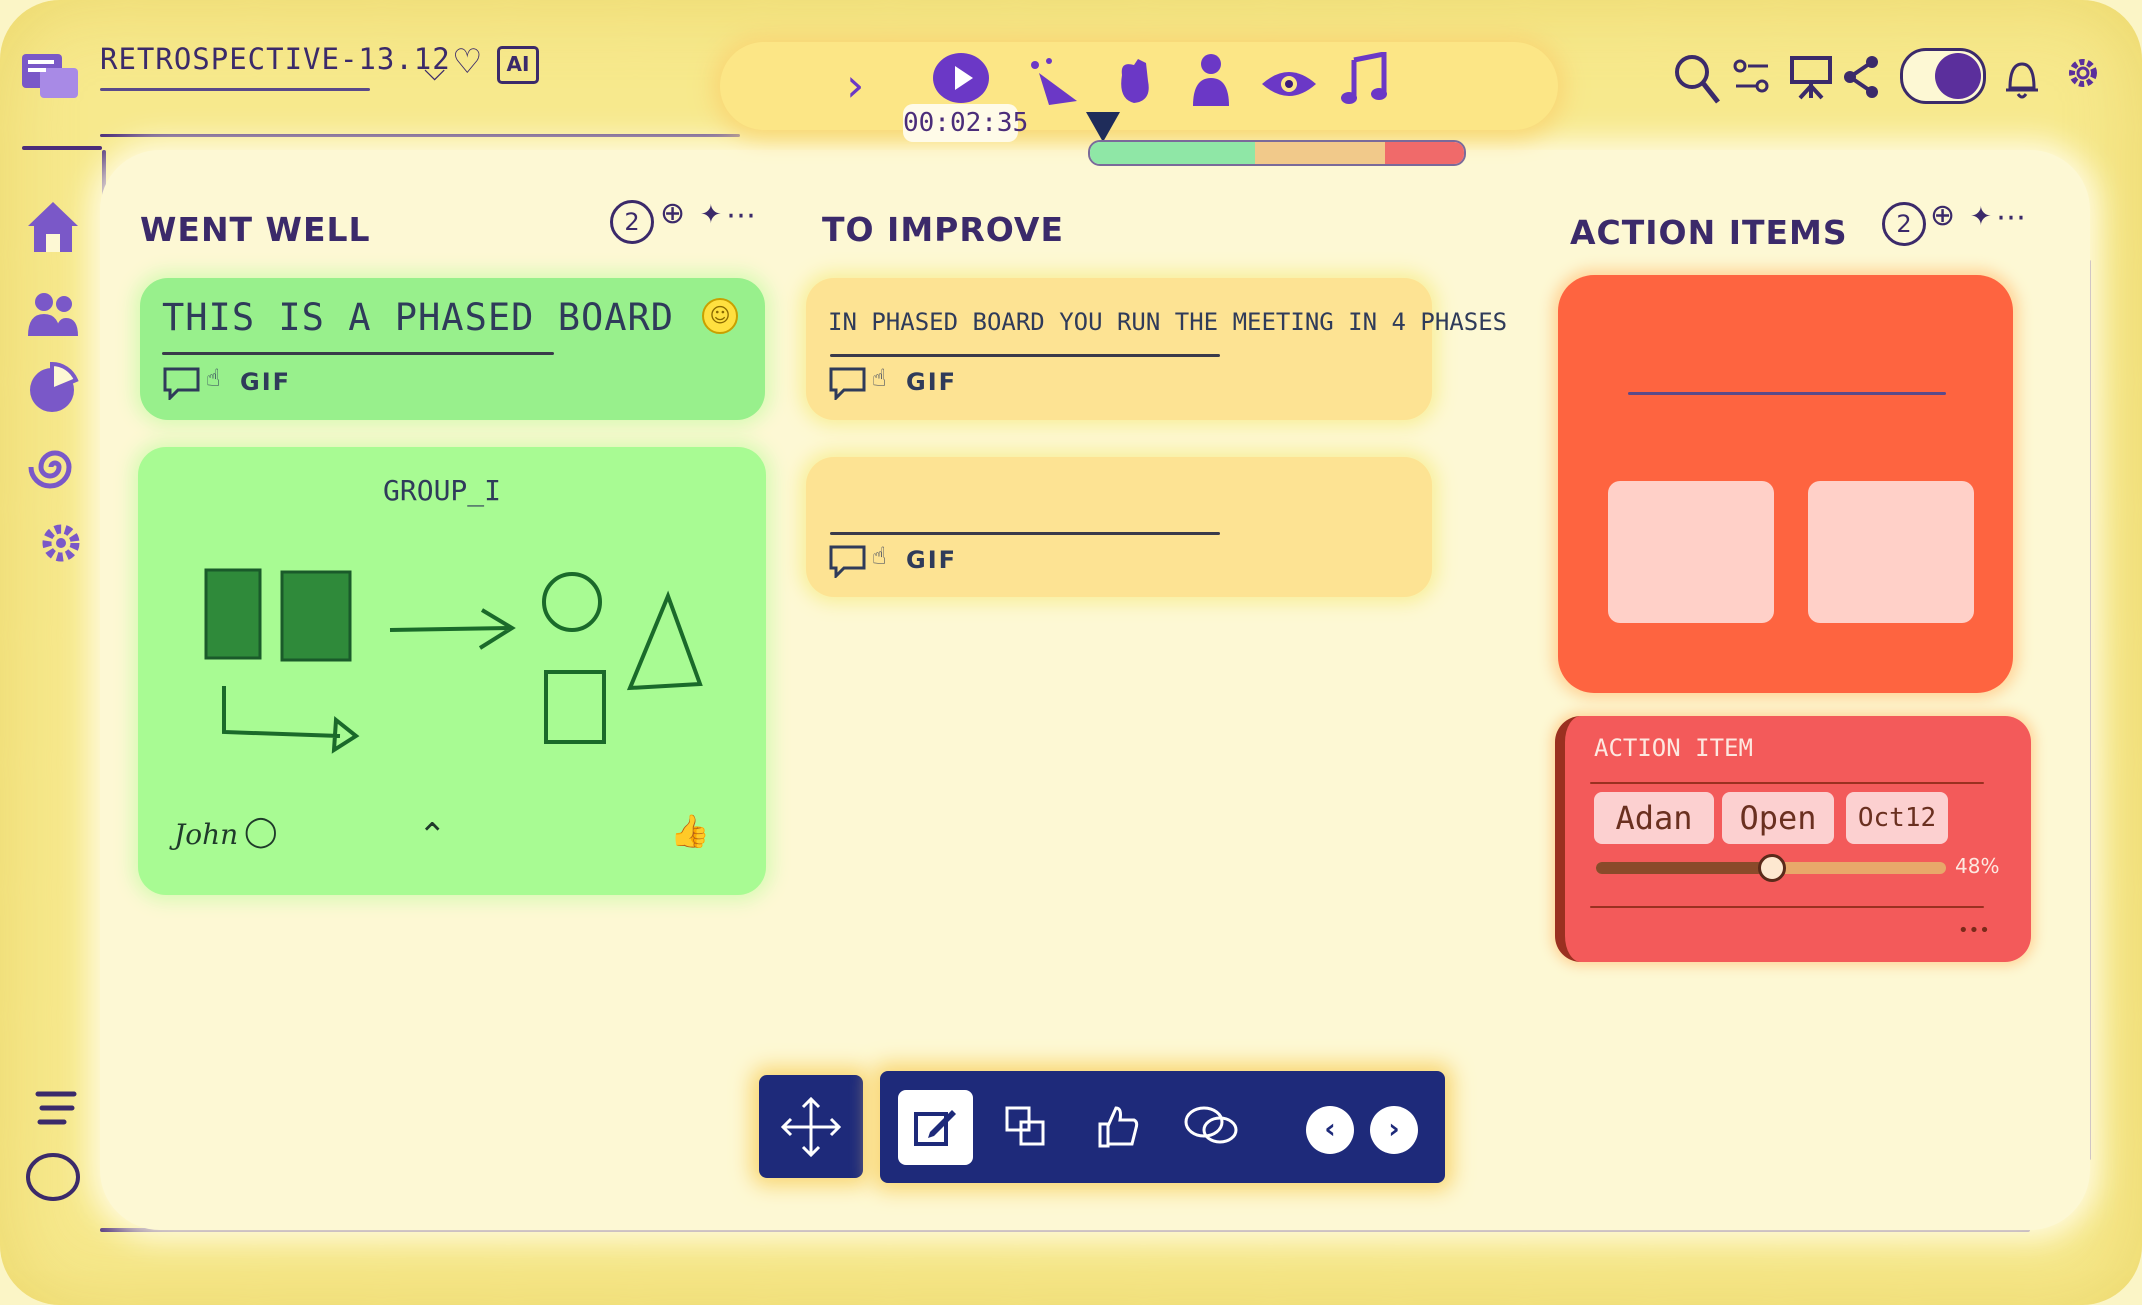 The image size is (2142, 1305). I want to click on card-empty, so click(1119, 527).